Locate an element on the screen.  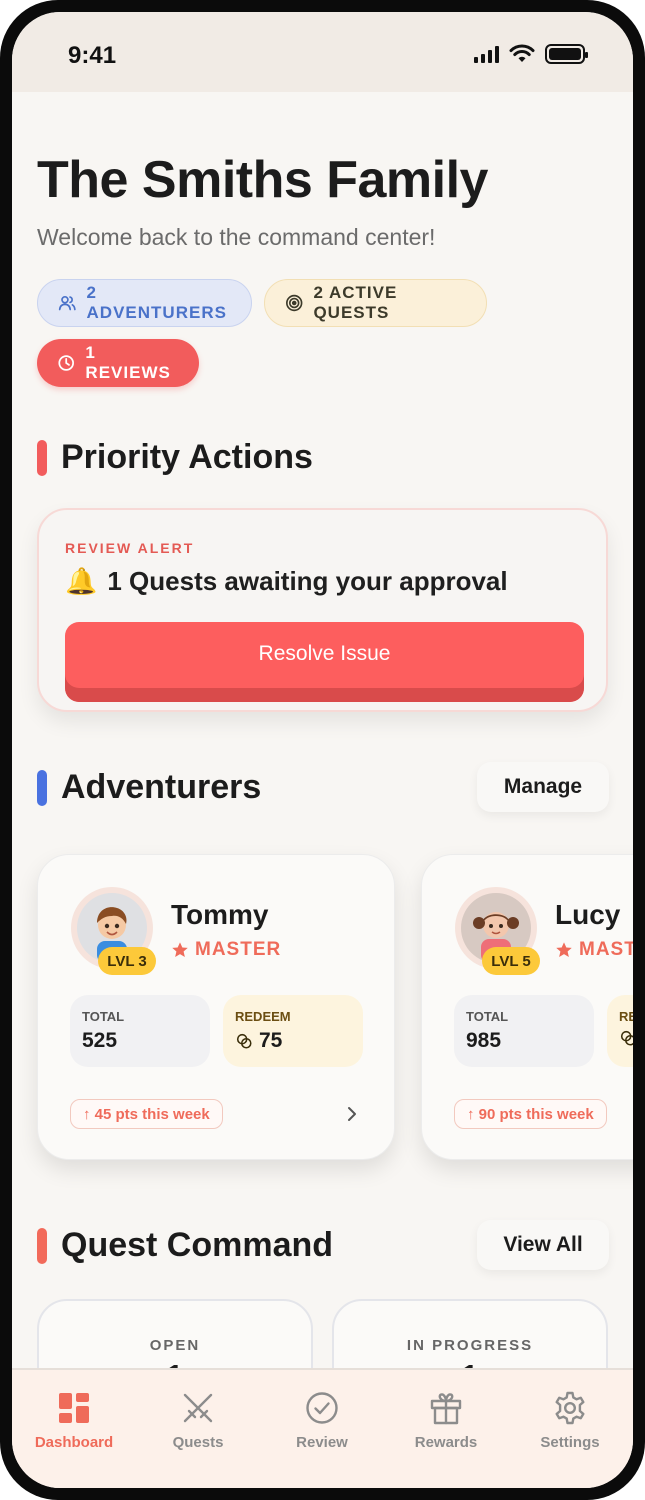
redeem-value-row: 75 is located at coordinates (258, 1041).